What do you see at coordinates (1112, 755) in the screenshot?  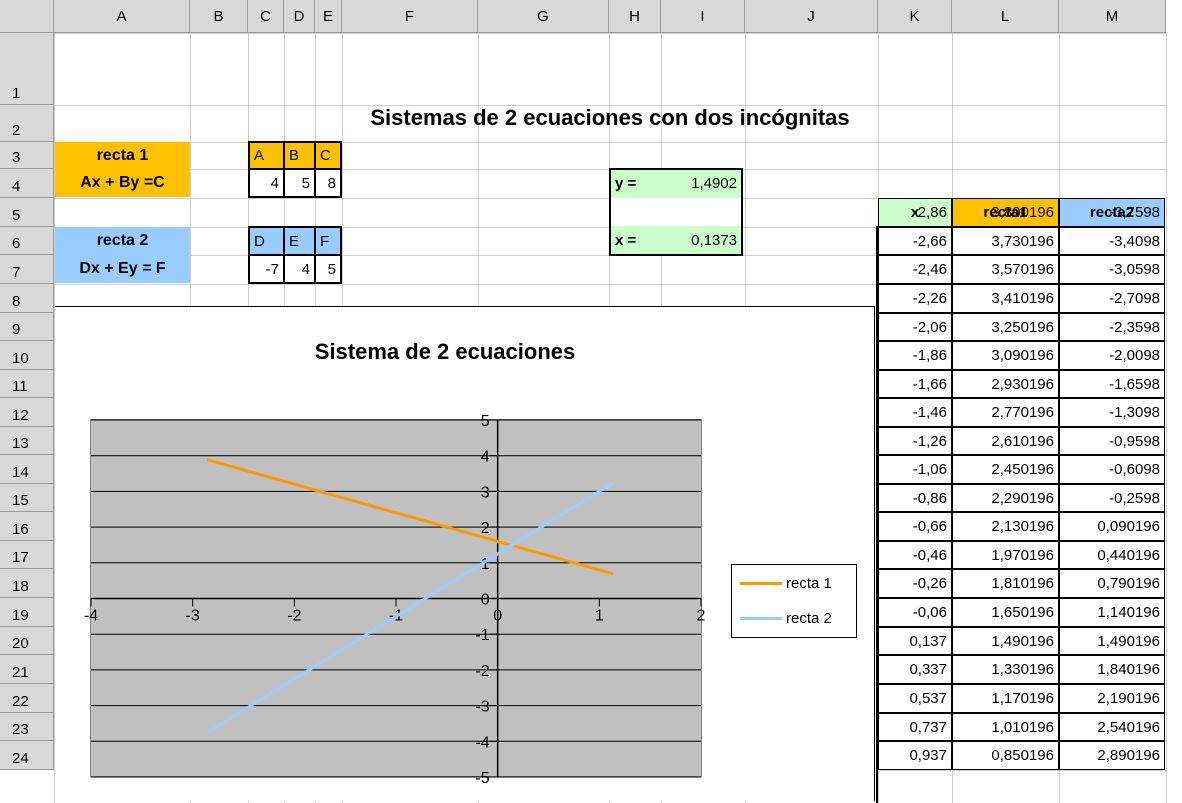 I see `table-cell-recta2: 2,890196` at bounding box center [1112, 755].